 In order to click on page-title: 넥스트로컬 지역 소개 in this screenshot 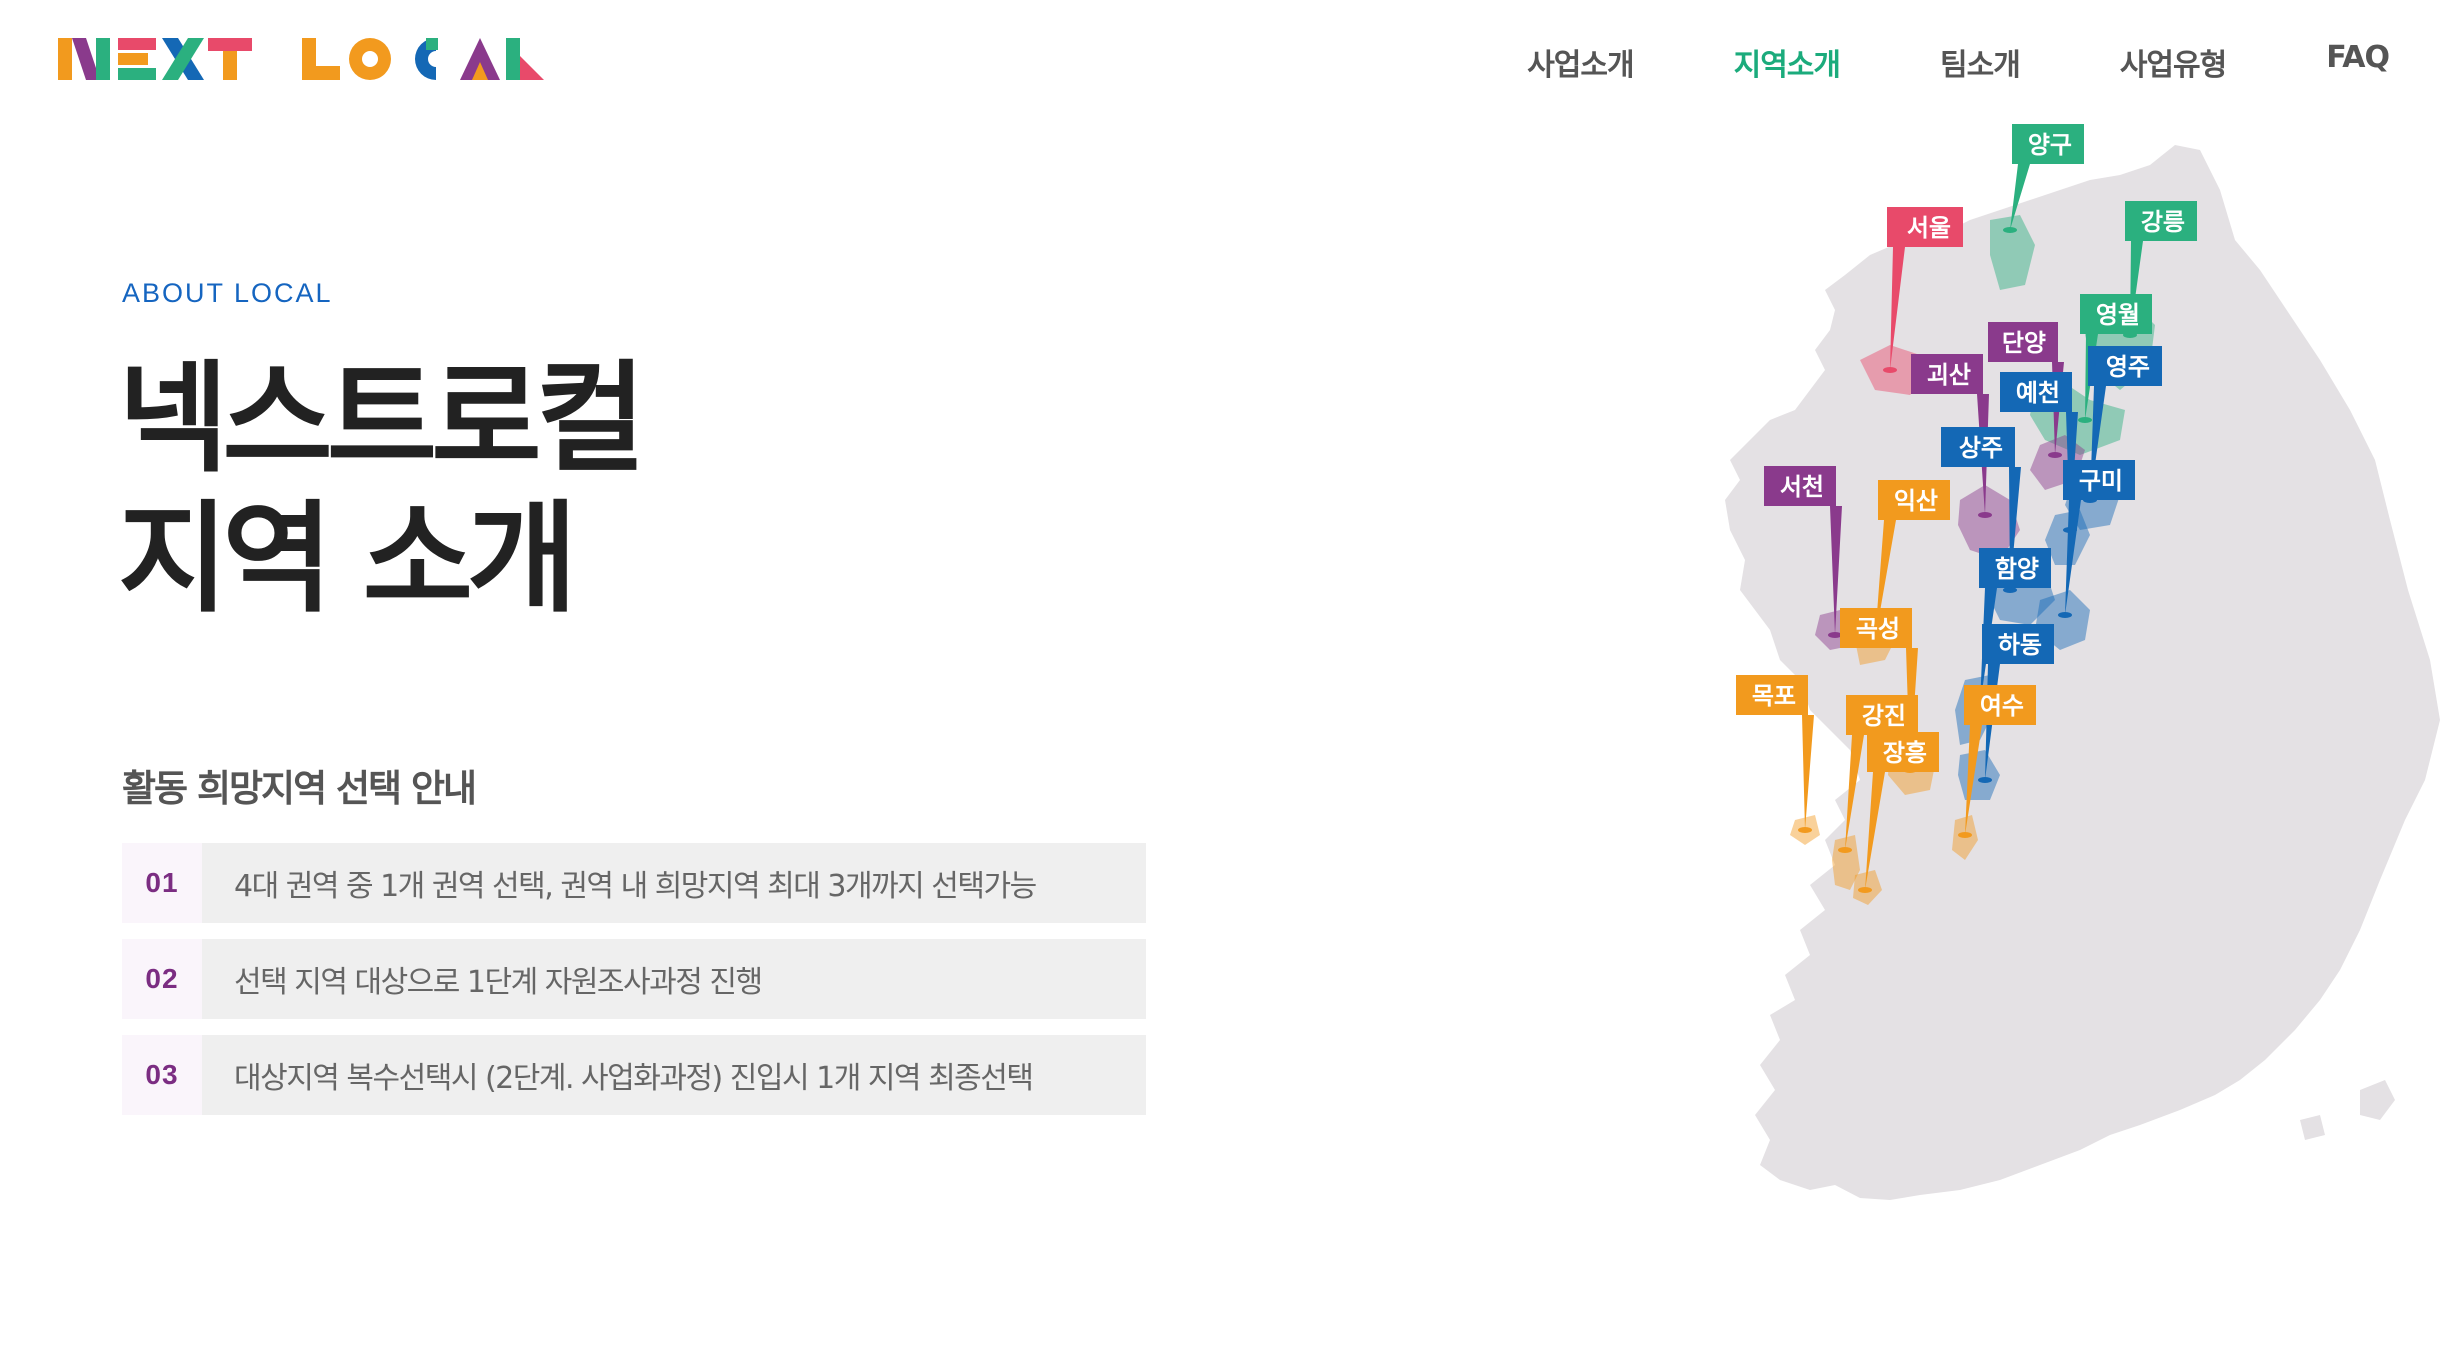, I will do `click(382, 490)`.